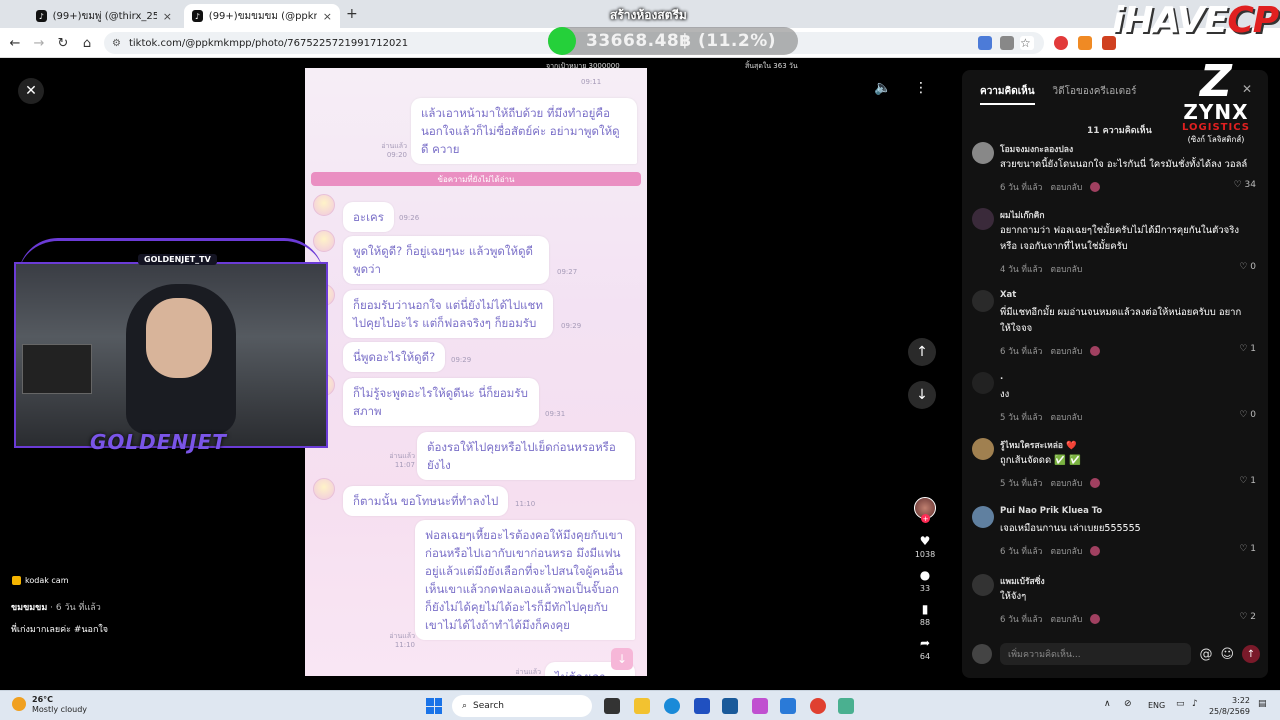 This screenshot has height=720, width=1280. I want to click on tiktok-icon: ♪, so click(197, 16).